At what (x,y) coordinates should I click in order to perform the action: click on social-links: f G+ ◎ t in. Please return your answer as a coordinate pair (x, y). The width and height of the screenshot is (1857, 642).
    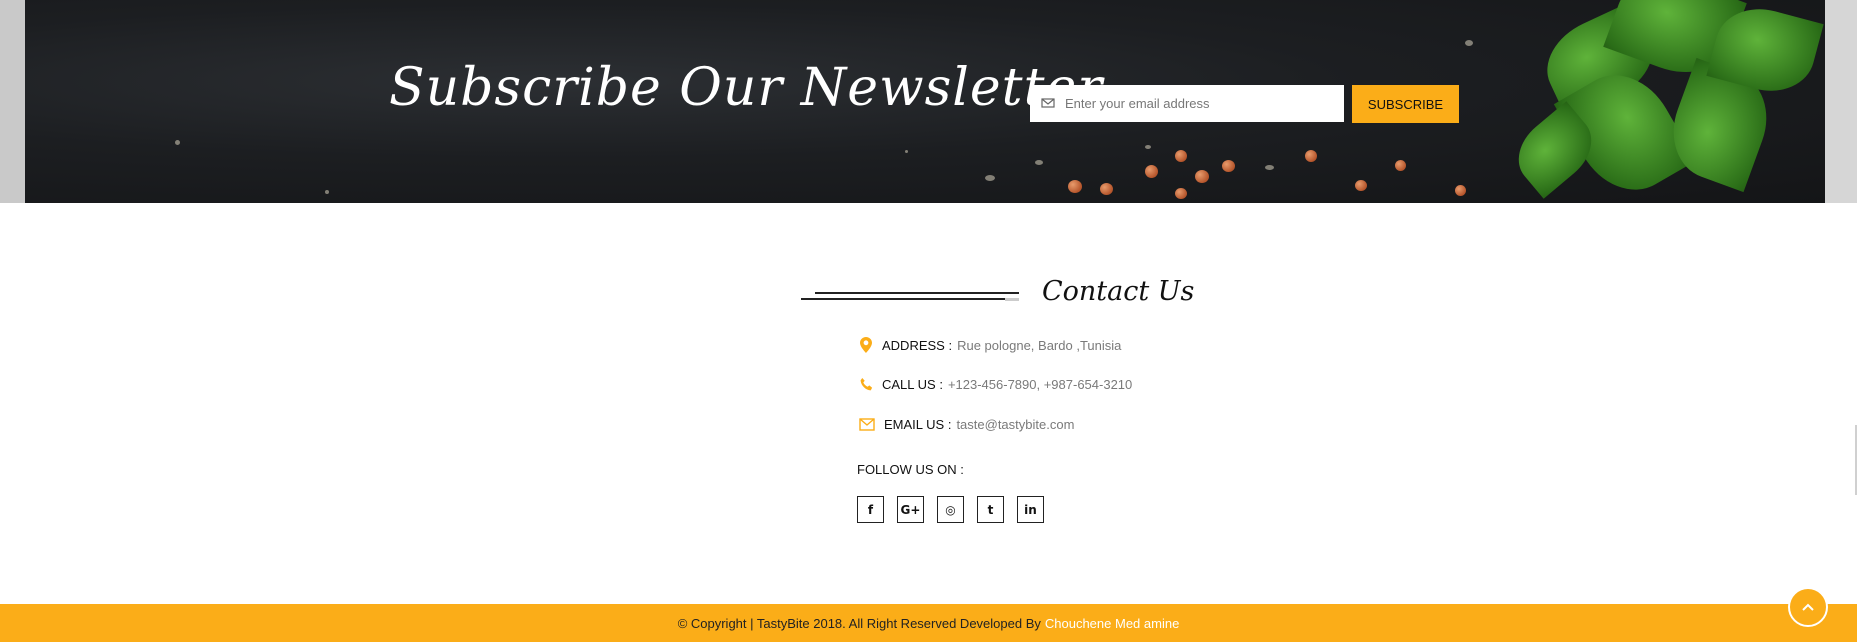
    Looking at the image, I should click on (950, 509).